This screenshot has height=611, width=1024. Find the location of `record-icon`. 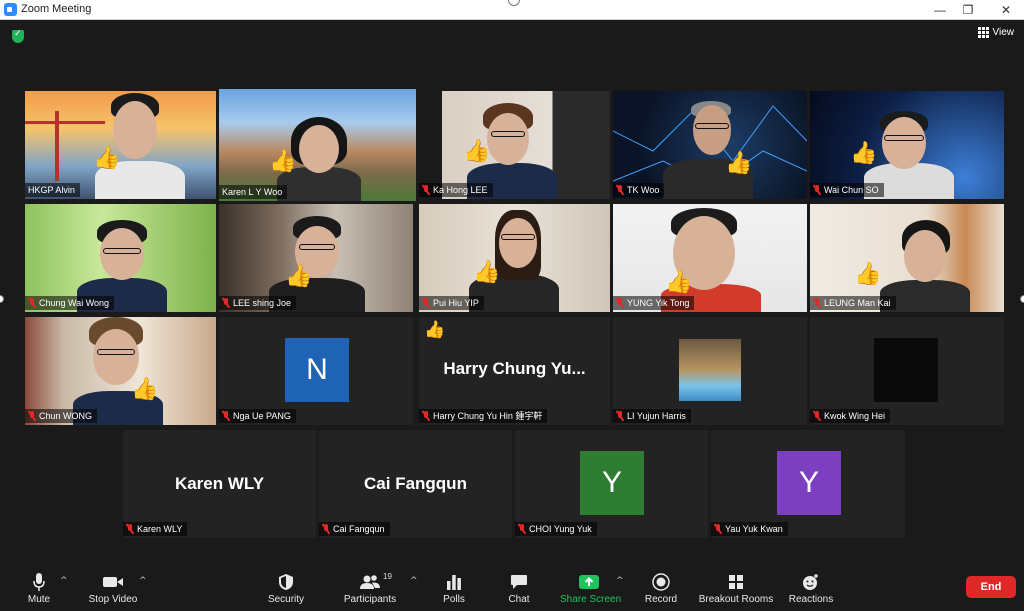

record-icon is located at coordinates (661, 582).